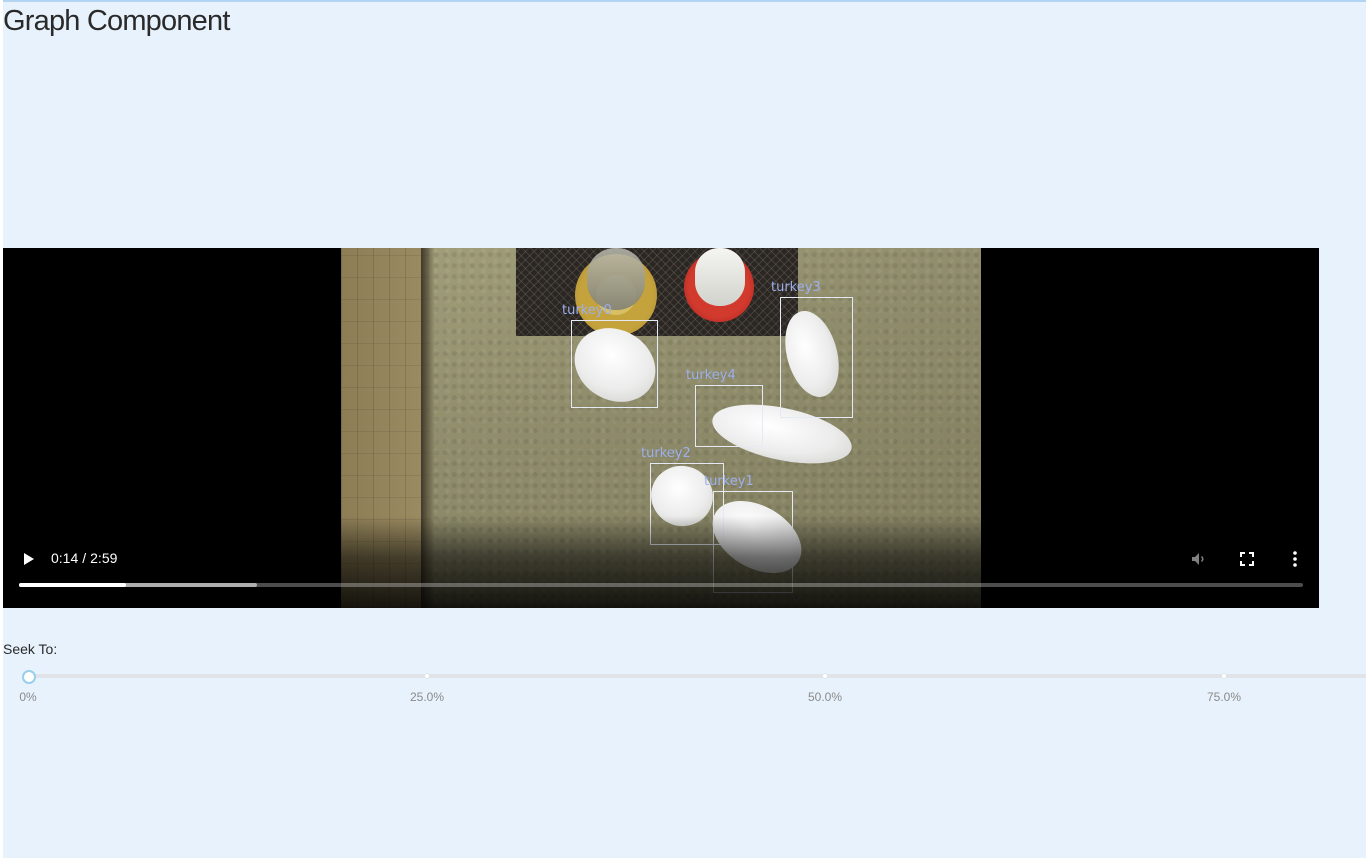 The height and width of the screenshot is (858, 1366). Describe the element at coordinates (697, 676) in the screenshot. I see `seek-slider-rail` at that location.